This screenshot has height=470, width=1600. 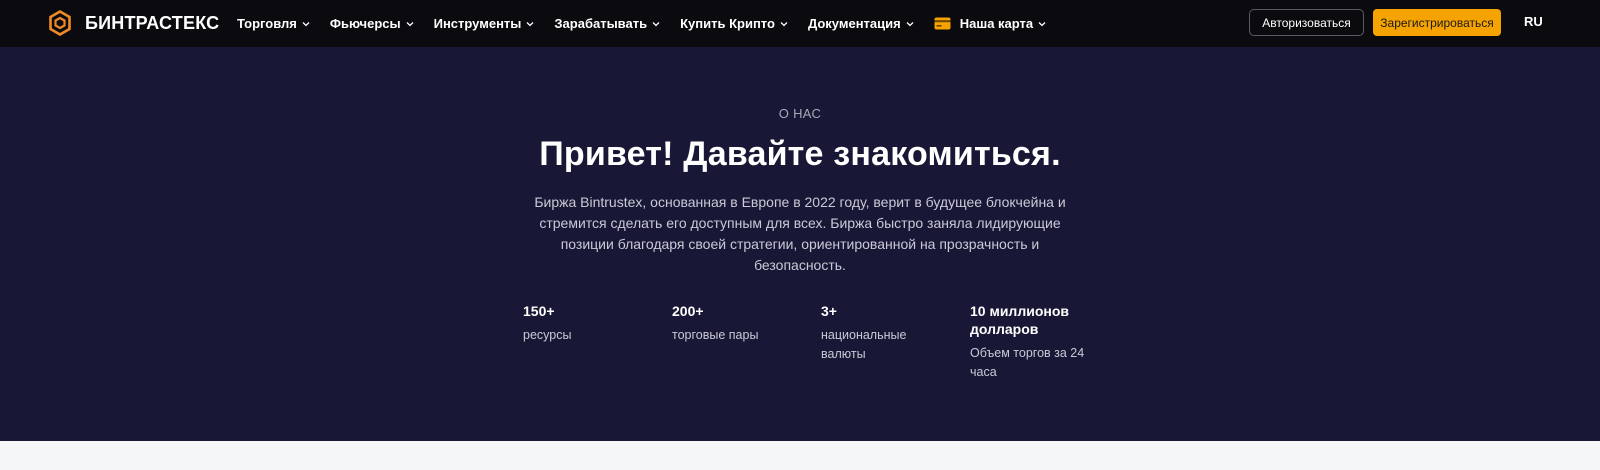 What do you see at coordinates (829, 311) in the screenshot?
I see `stat-value: 3+` at bounding box center [829, 311].